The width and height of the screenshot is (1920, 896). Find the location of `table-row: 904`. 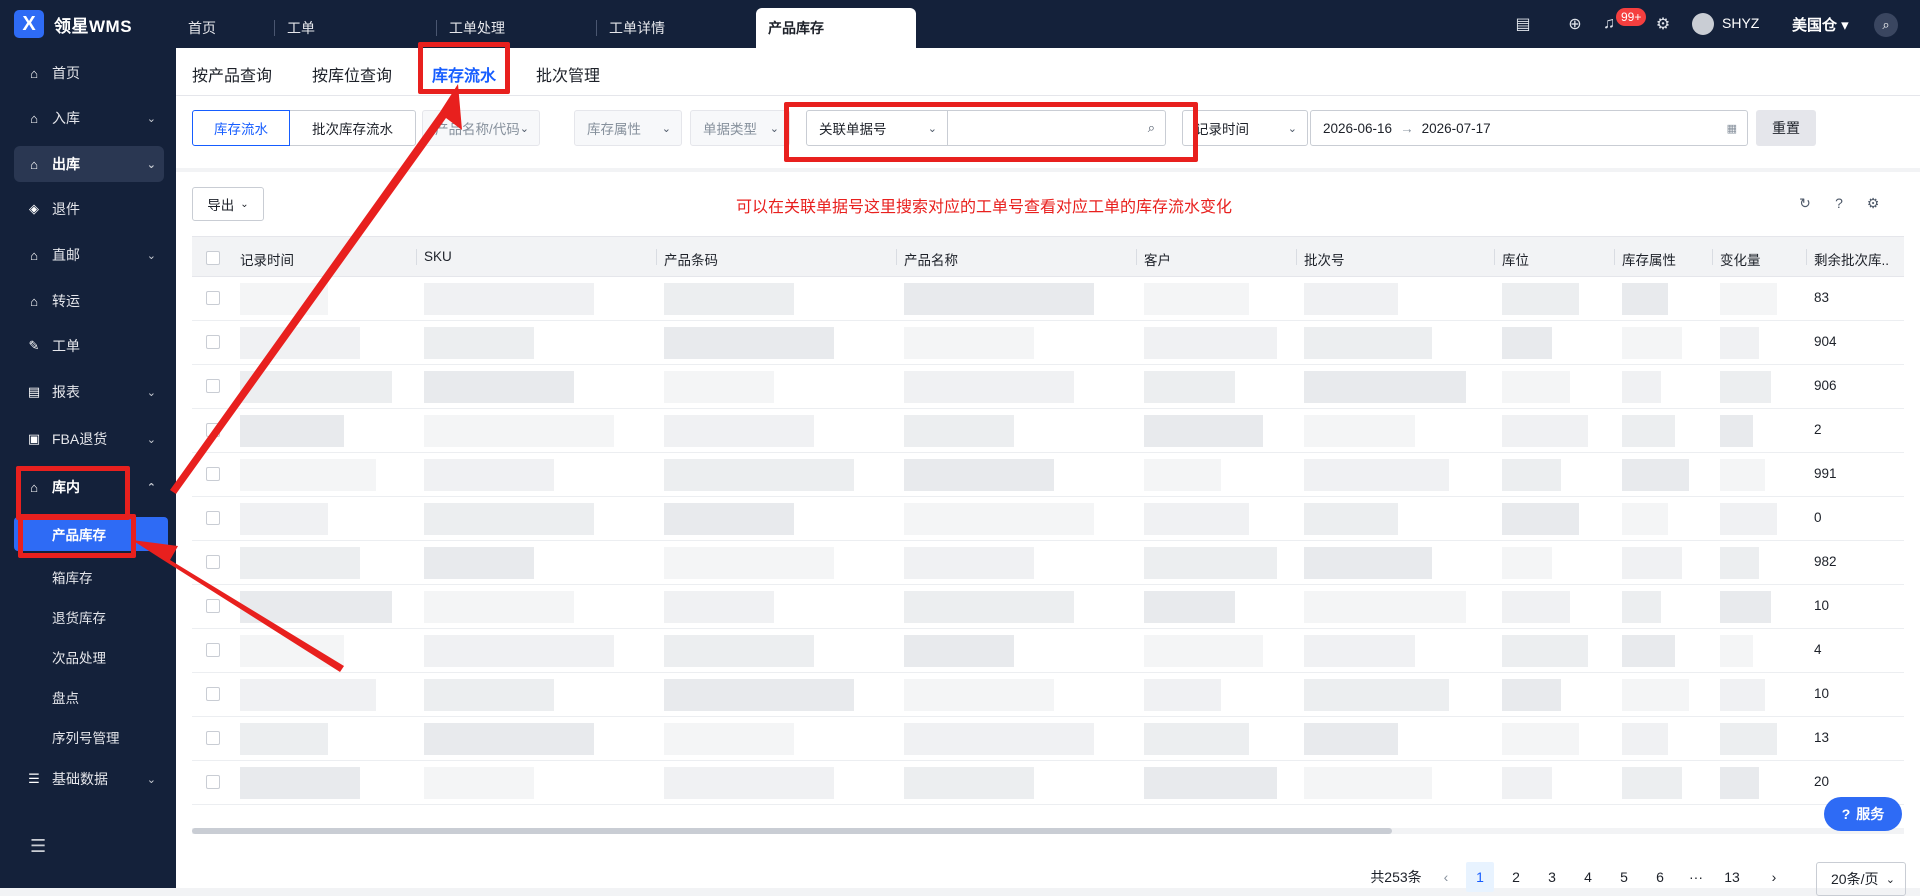

table-row: 904 is located at coordinates (1048, 343).